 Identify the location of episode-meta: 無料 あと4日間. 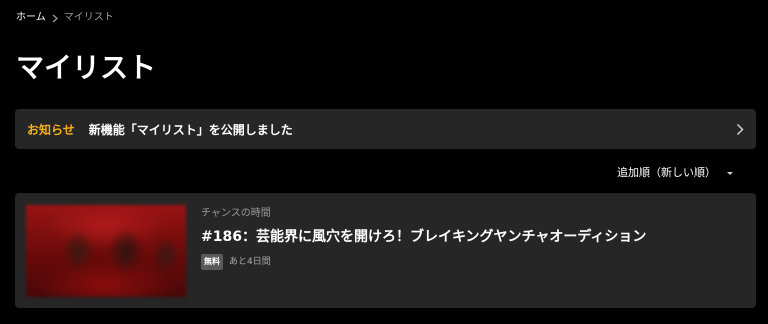
(236, 262).